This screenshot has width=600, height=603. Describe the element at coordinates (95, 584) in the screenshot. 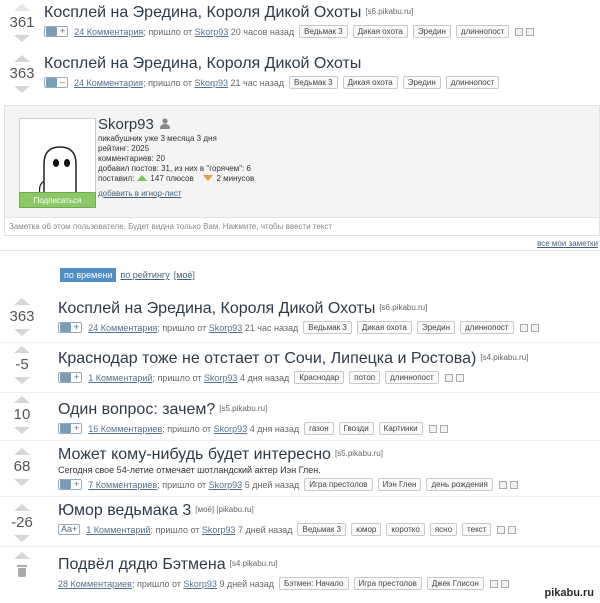

I see `comments-link: 28 Комментариев` at that location.